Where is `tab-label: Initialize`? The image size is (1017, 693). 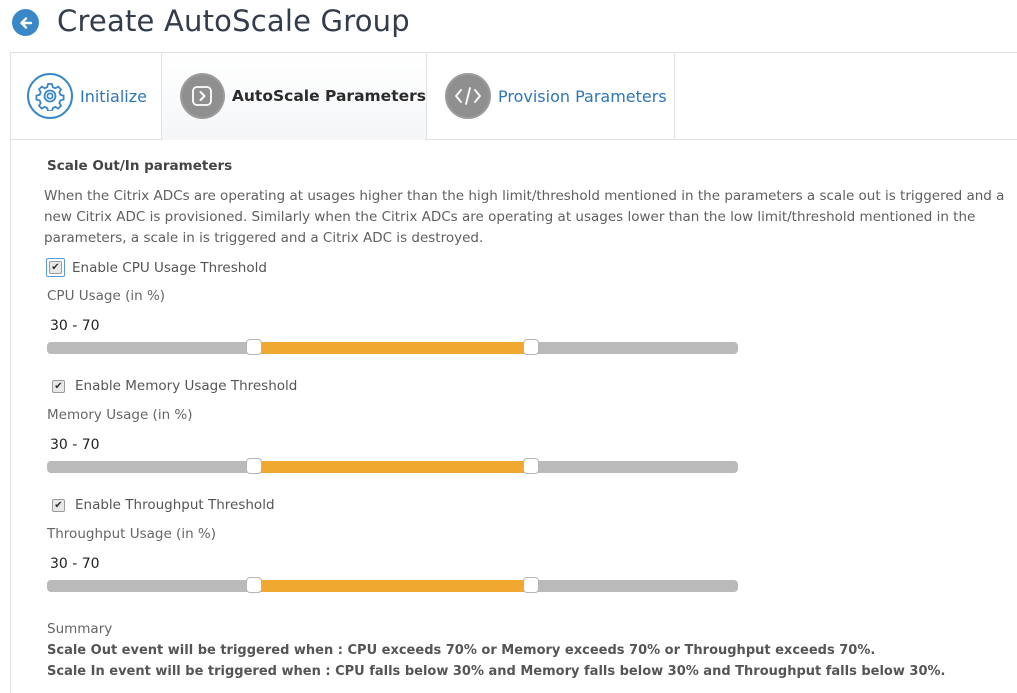
tab-label: Initialize is located at coordinates (113, 96).